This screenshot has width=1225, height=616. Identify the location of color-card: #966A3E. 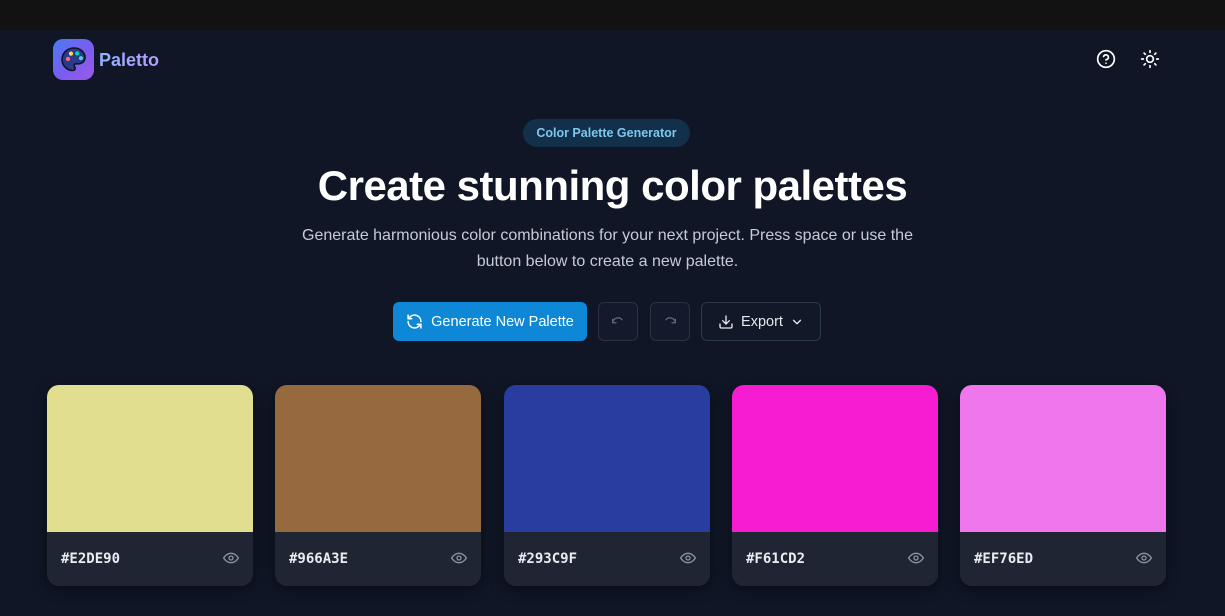
(378, 485).